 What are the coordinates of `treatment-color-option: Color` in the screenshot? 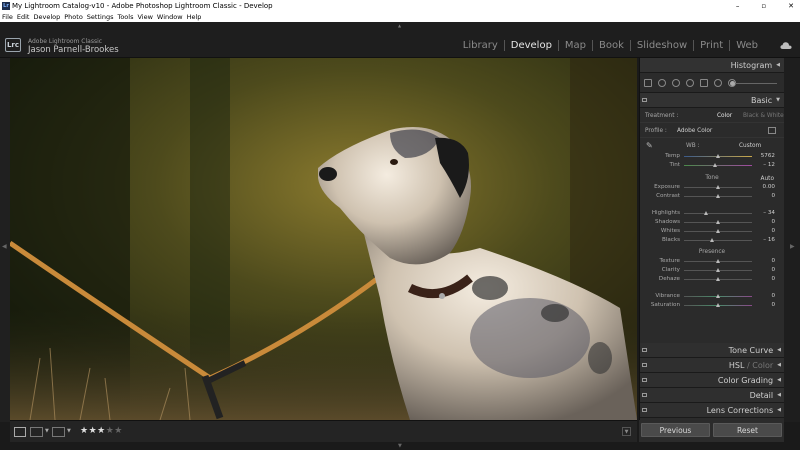 It's located at (724, 116).